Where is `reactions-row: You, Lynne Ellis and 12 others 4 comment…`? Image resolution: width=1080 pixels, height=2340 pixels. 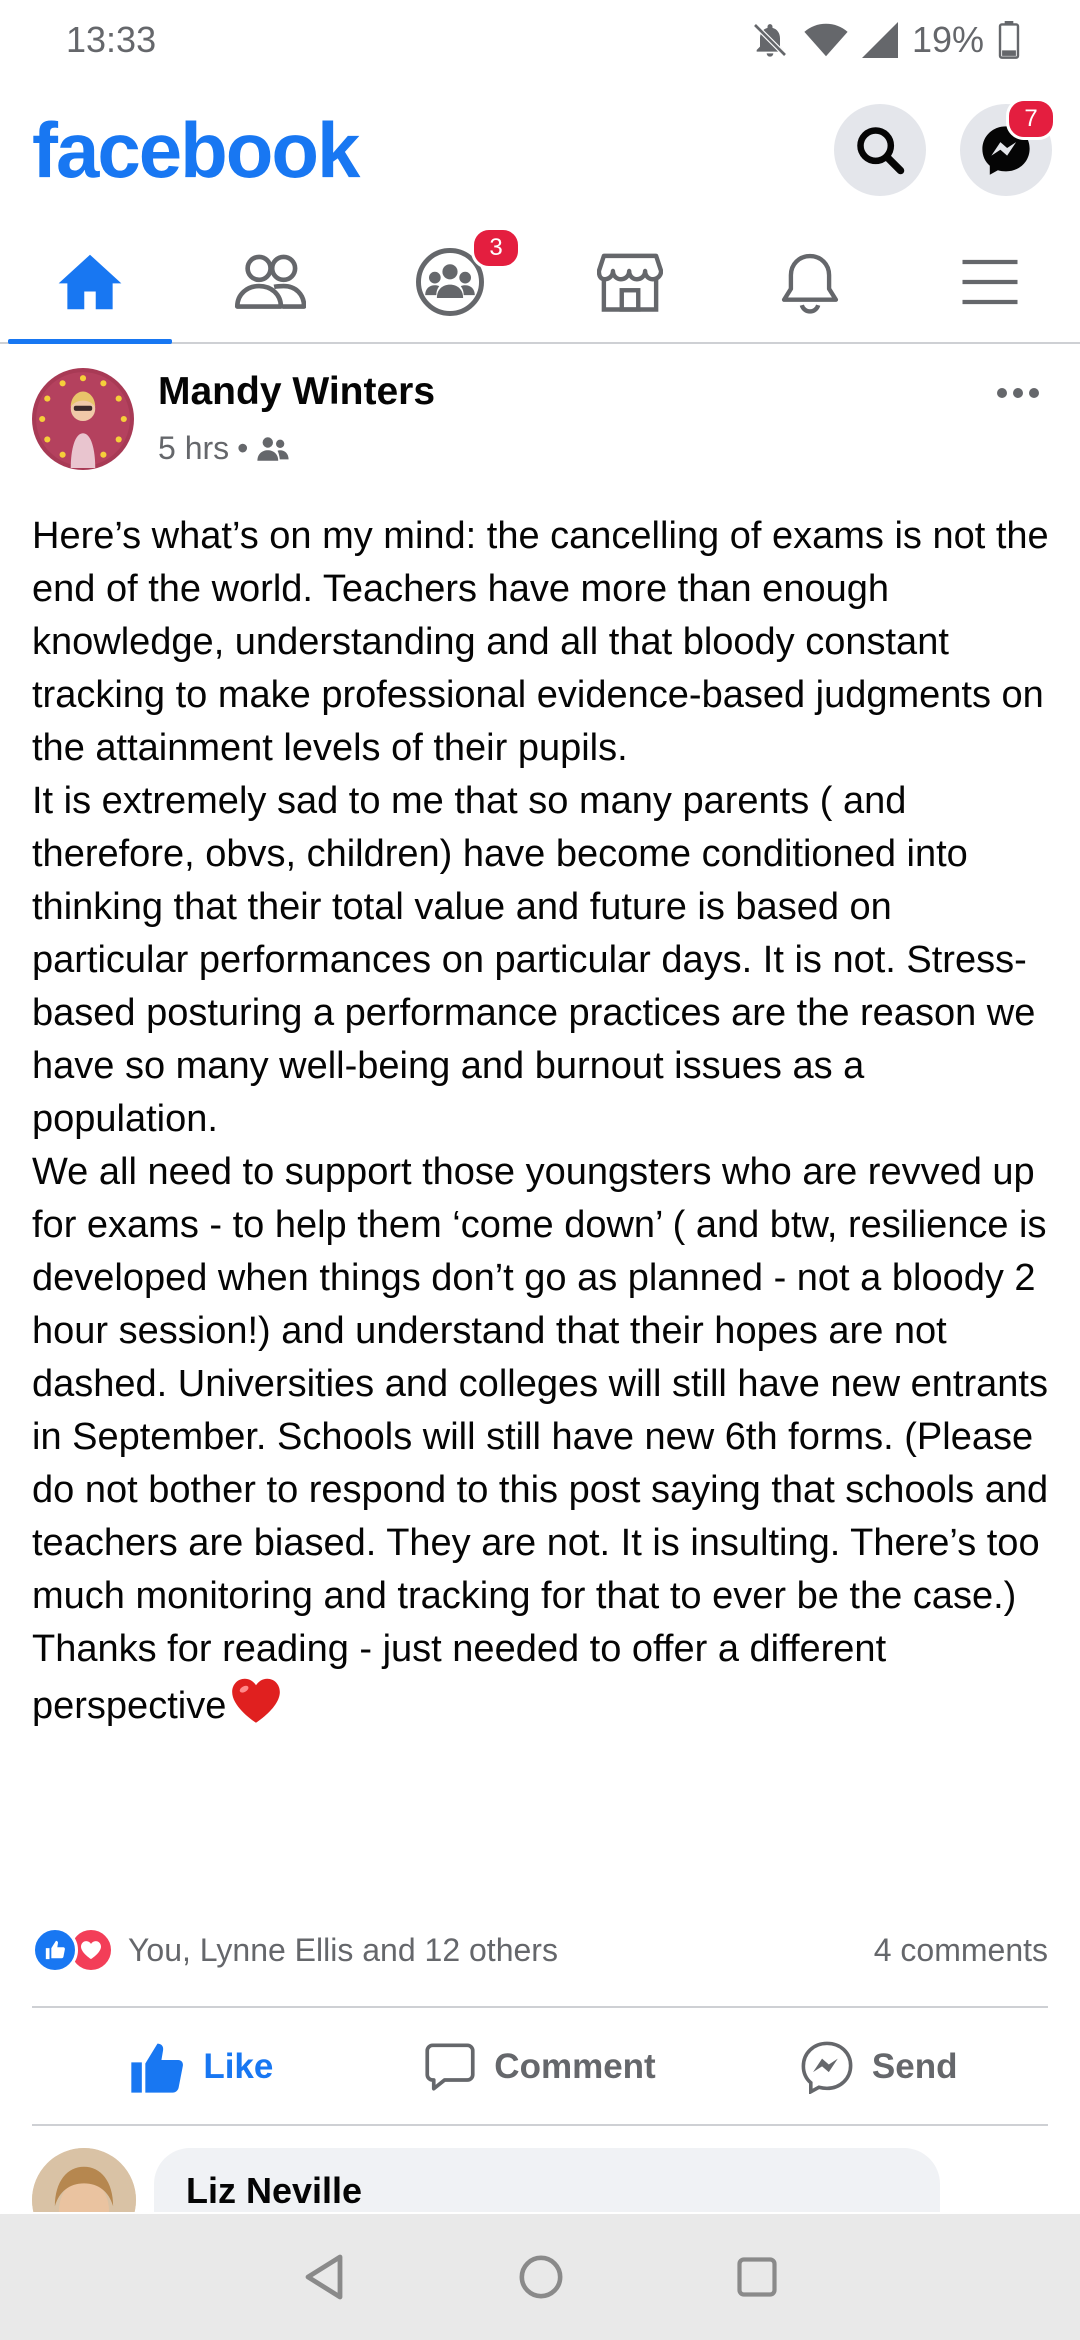
reactions-row: You, Lynne Ellis and 12 others 4 comment… is located at coordinates (540, 1950).